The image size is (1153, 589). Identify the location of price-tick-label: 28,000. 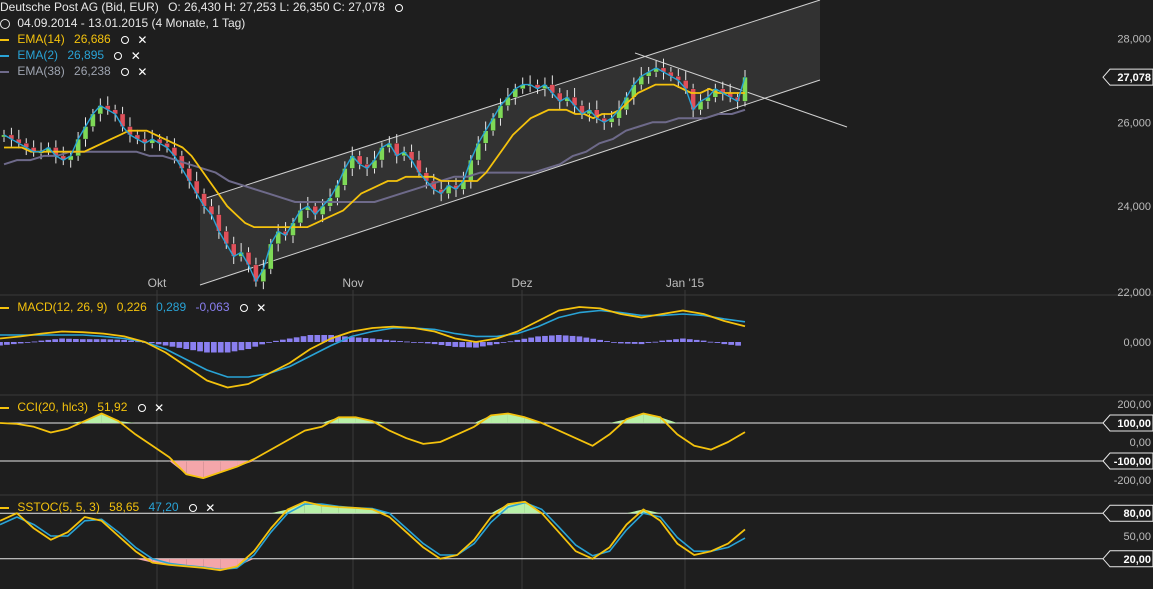
(1134, 40).